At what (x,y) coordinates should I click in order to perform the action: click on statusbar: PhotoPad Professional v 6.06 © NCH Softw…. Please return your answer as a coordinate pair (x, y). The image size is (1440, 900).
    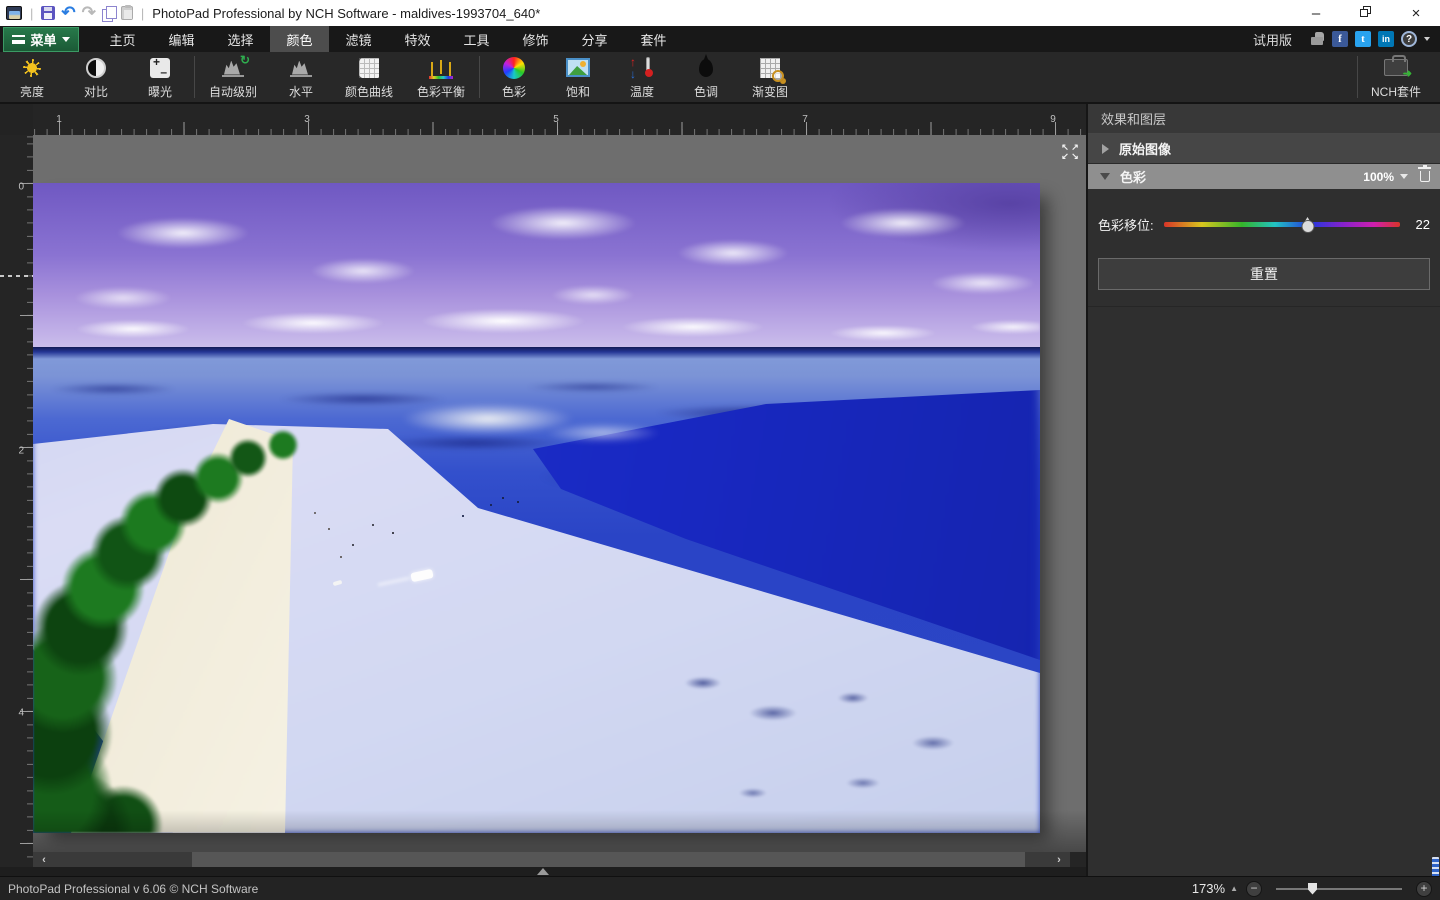
    Looking at the image, I should click on (720, 888).